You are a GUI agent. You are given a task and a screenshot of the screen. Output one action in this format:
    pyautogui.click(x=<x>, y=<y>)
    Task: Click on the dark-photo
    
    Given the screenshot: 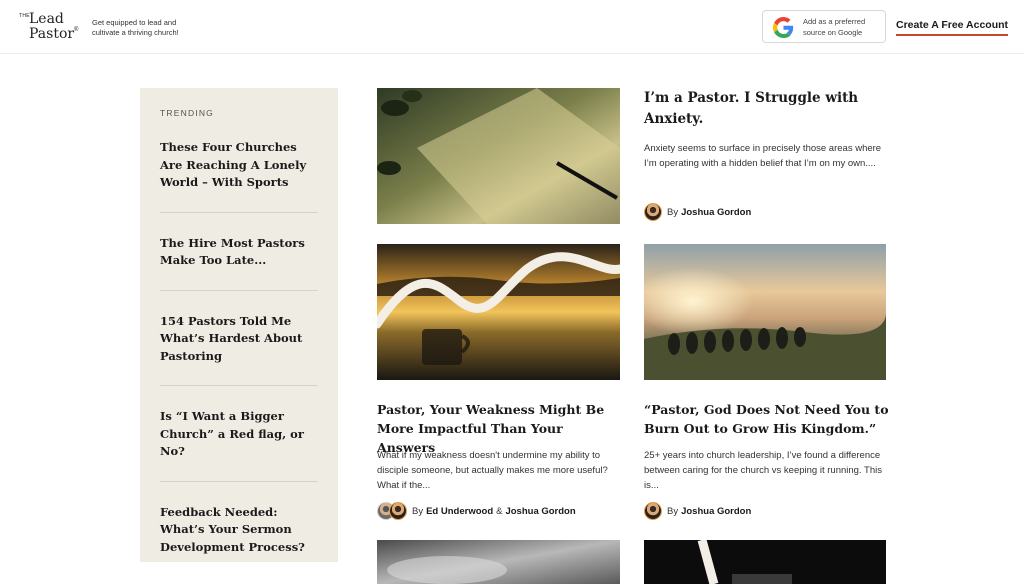 What is the action you would take?
    pyautogui.click(x=765, y=562)
    